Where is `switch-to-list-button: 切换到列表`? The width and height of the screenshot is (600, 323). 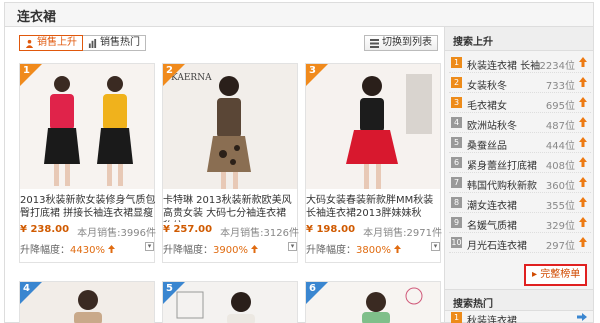 switch-to-list-button: 切换到列表 is located at coordinates (401, 43).